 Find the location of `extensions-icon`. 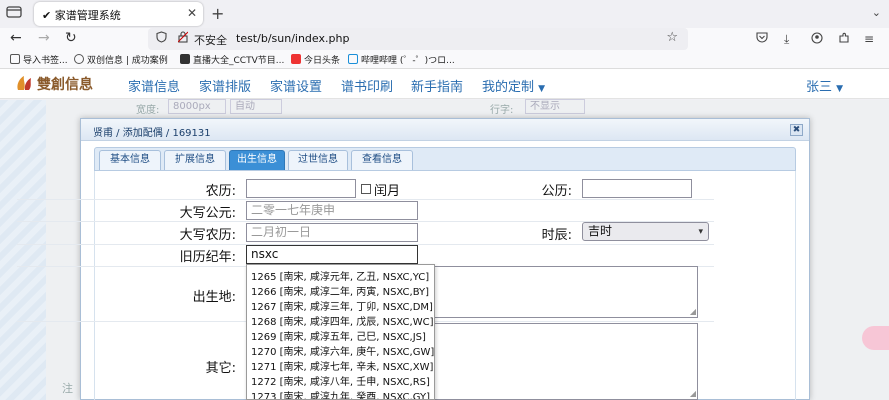

extensions-icon is located at coordinates (844, 39).